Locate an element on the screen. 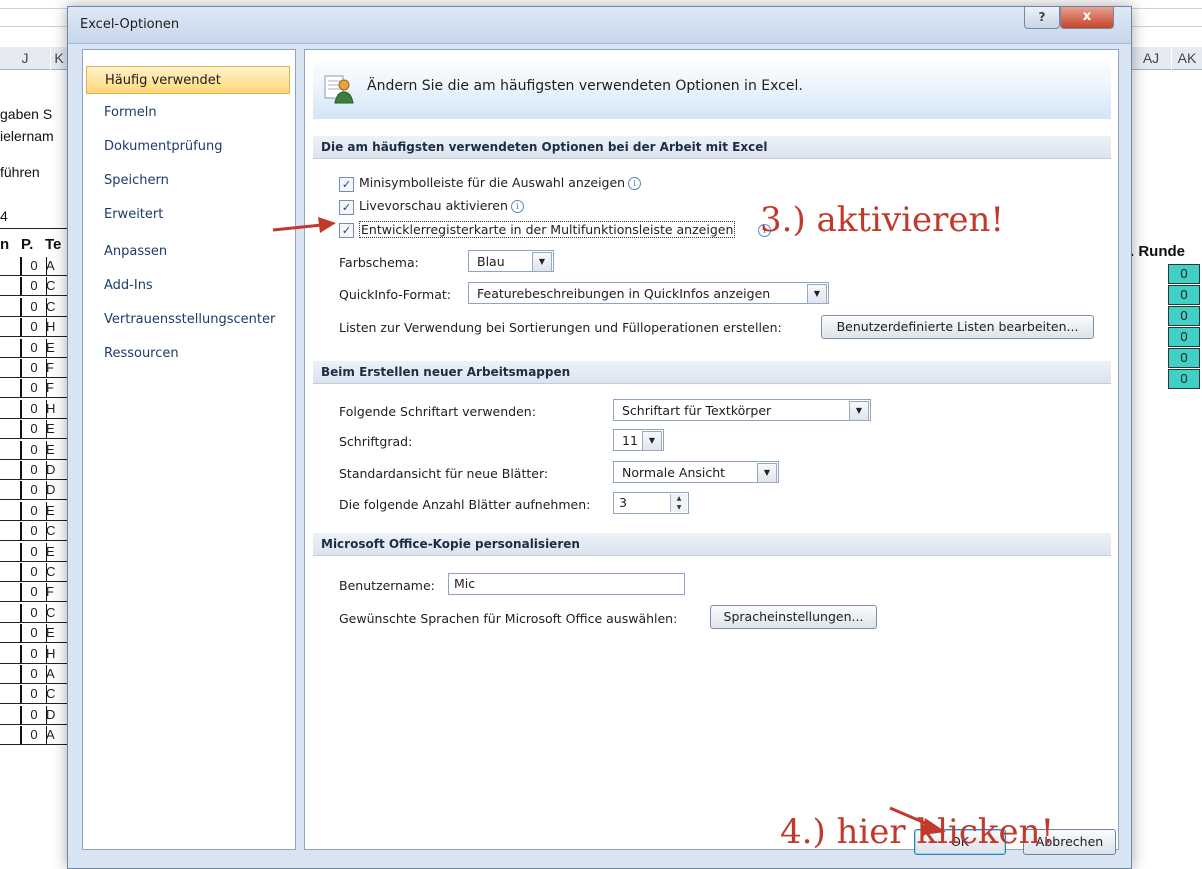 This screenshot has height=869, width=1202. annotation-arrow-step4 is located at coordinates (917, 820).